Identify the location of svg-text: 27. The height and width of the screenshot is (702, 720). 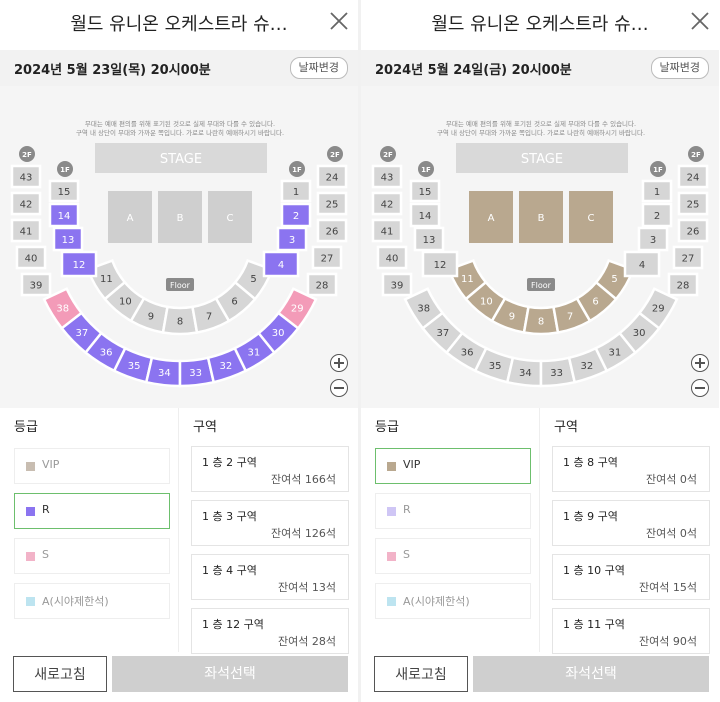
(327, 259).